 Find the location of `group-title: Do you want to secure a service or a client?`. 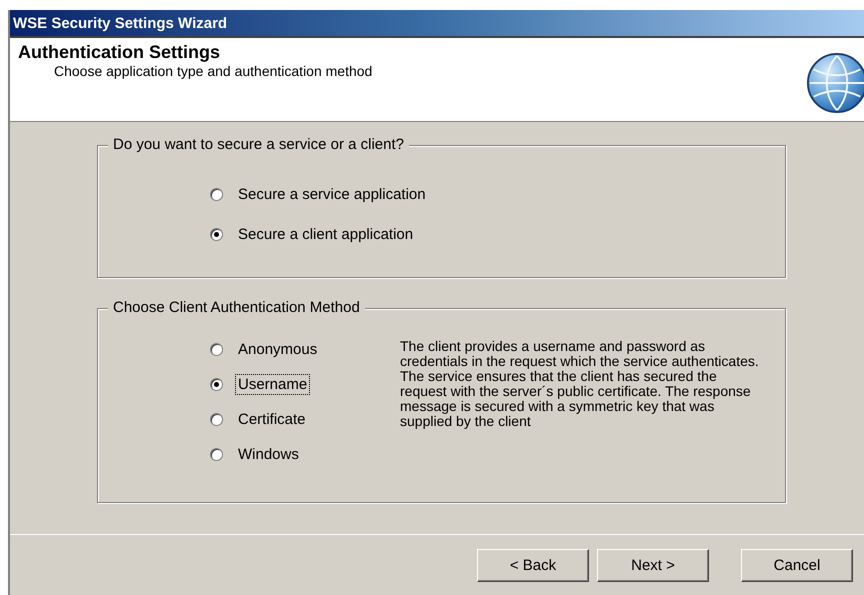

group-title: Do you want to secure a service or a client? is located at coordinates (258, 144).